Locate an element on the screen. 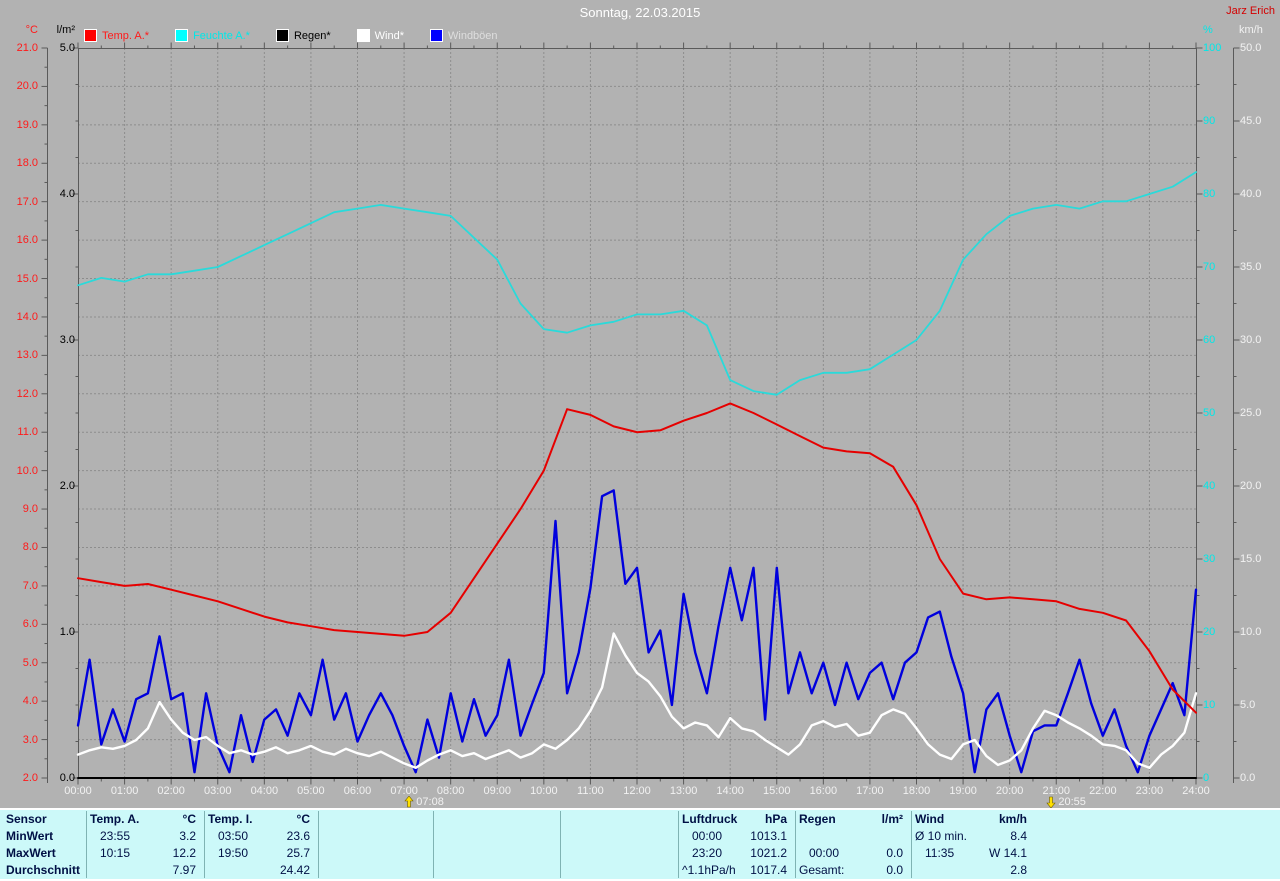  temp-tick-label: 20.0 is located at coordinates (27, 86).